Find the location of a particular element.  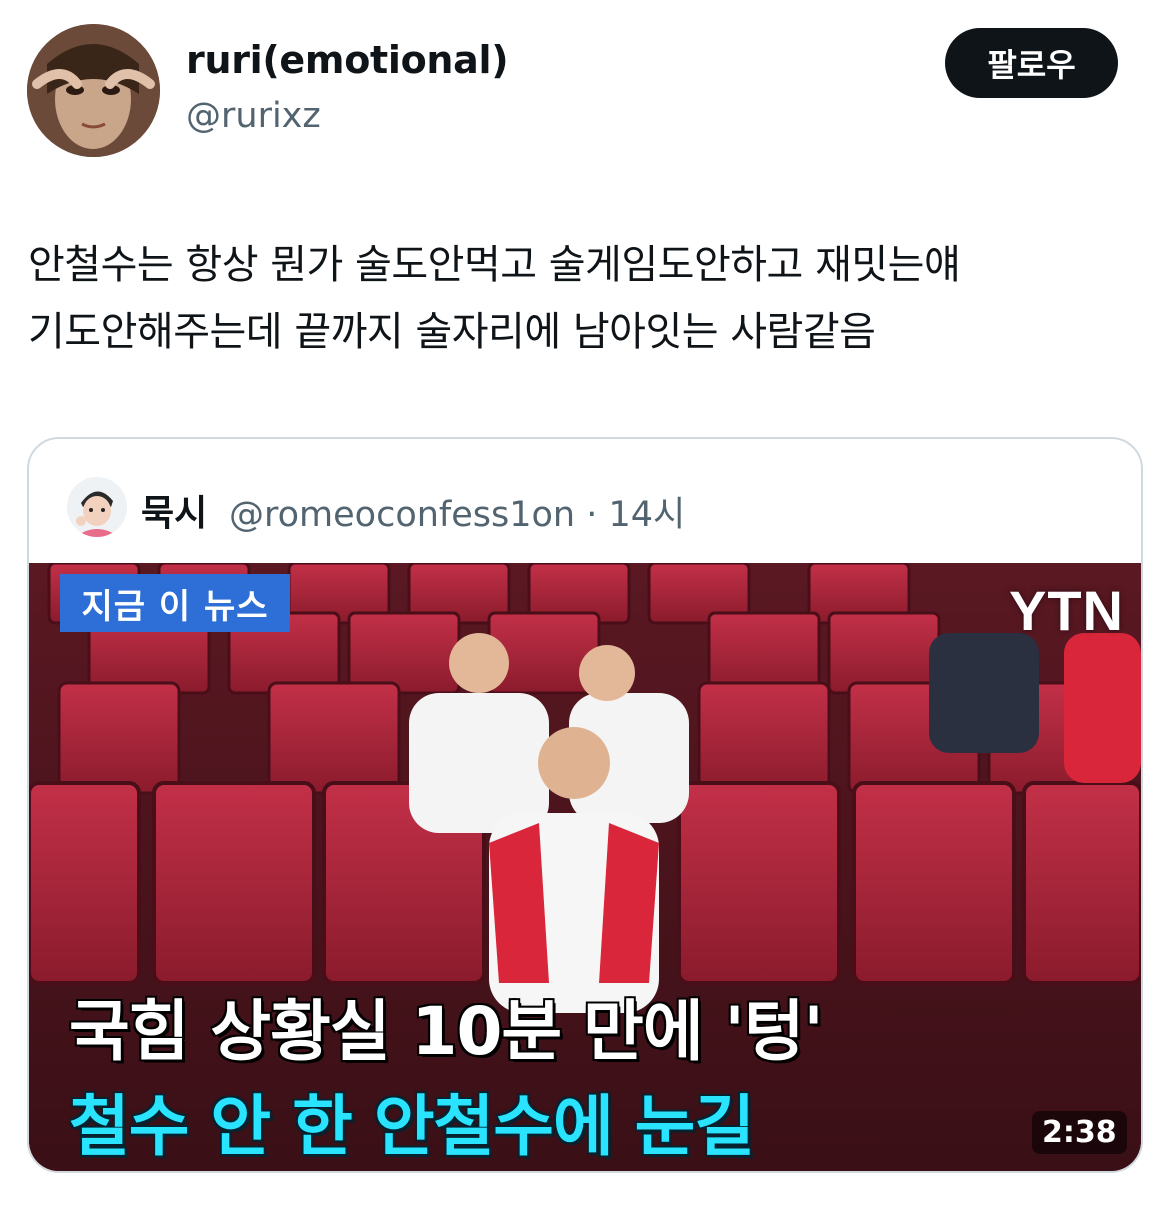

video-duration: 2:38 is located at coordinates (1079, 1132).